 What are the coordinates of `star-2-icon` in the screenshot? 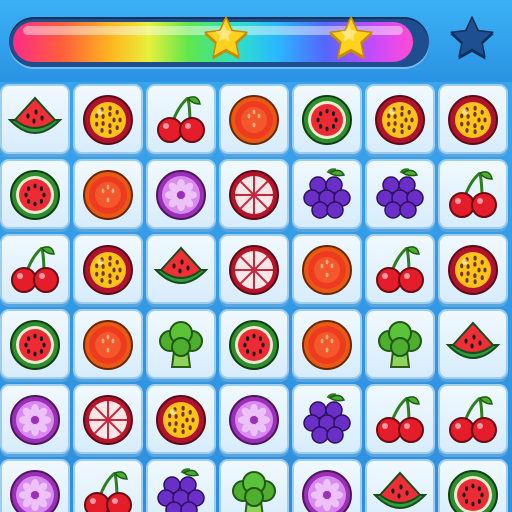 It's located at (351, 39).